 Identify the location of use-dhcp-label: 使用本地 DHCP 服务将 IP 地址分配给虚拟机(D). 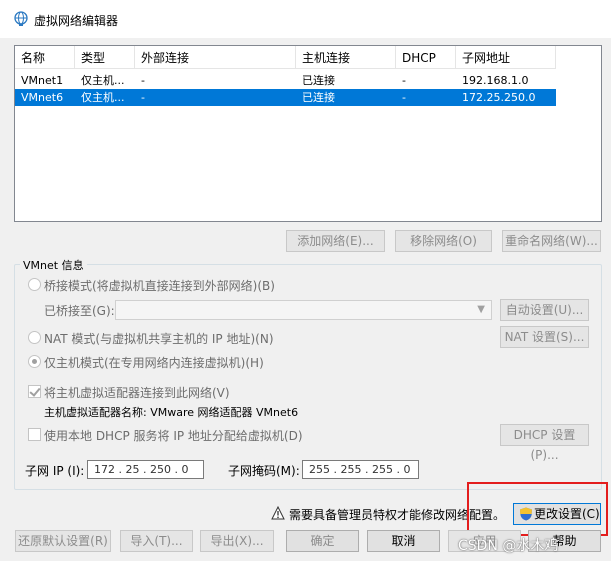
(173, 436).